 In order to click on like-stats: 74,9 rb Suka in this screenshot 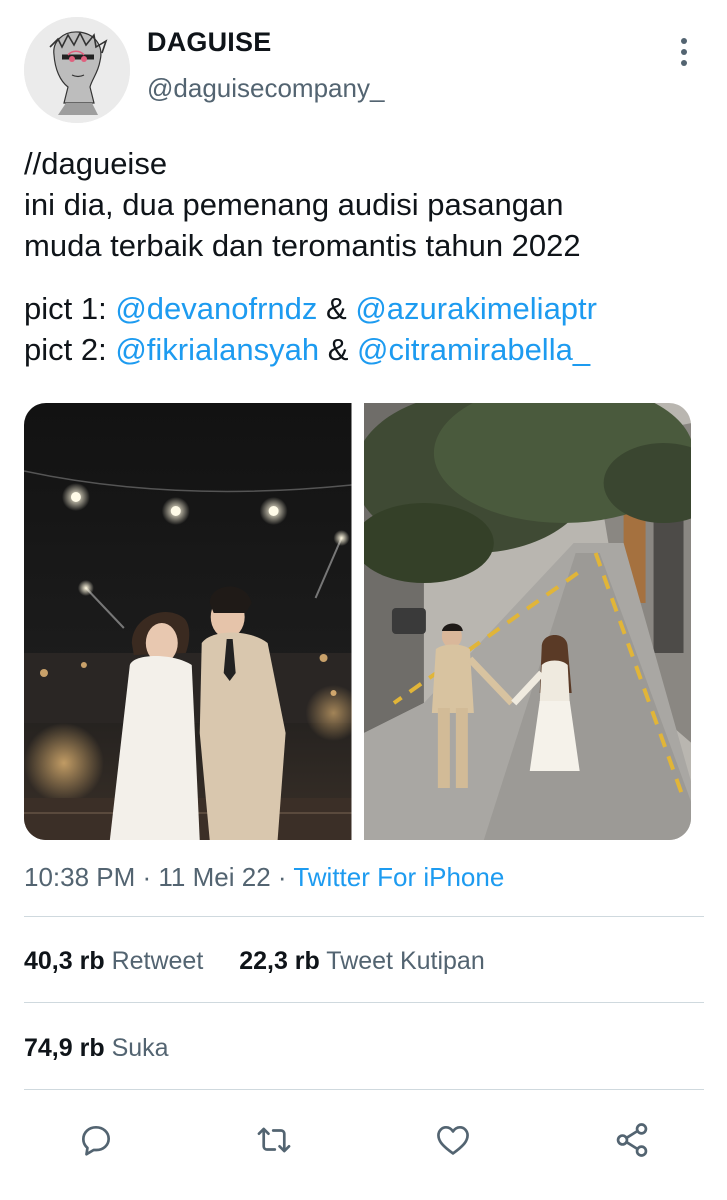, I will do `click(96, 1048)`.